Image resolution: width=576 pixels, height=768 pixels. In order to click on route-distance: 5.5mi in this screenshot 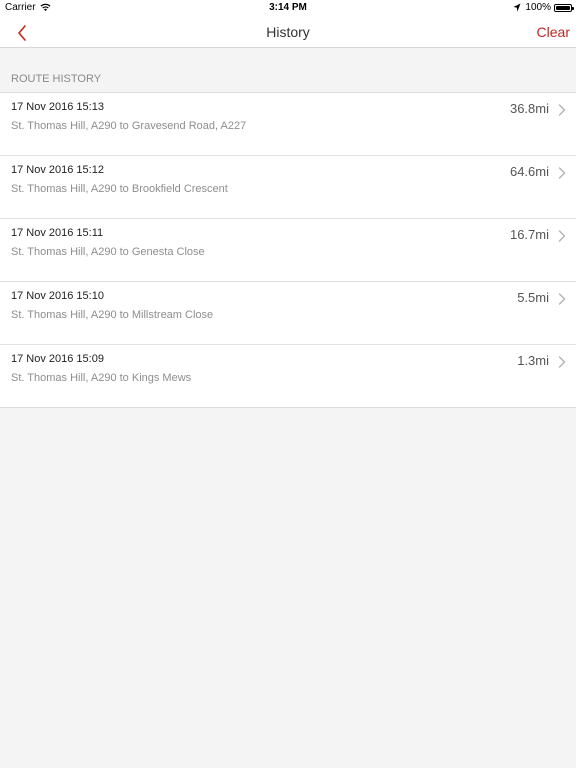, I will do `click(533, 297)`.